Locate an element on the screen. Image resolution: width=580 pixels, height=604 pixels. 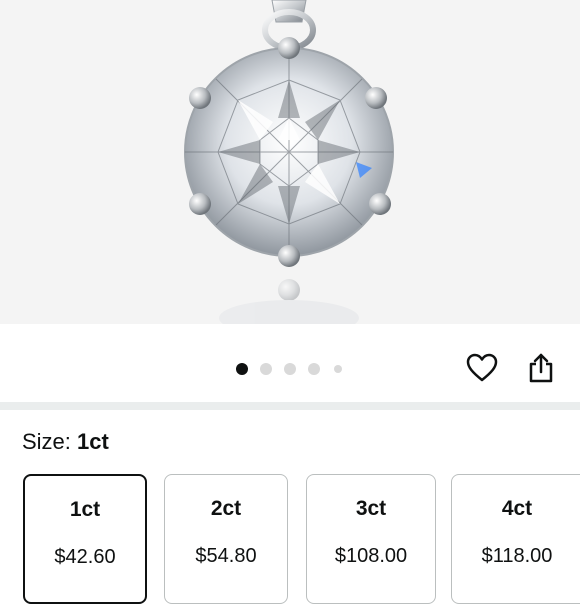
share-button is located at coordinates (541, 368).